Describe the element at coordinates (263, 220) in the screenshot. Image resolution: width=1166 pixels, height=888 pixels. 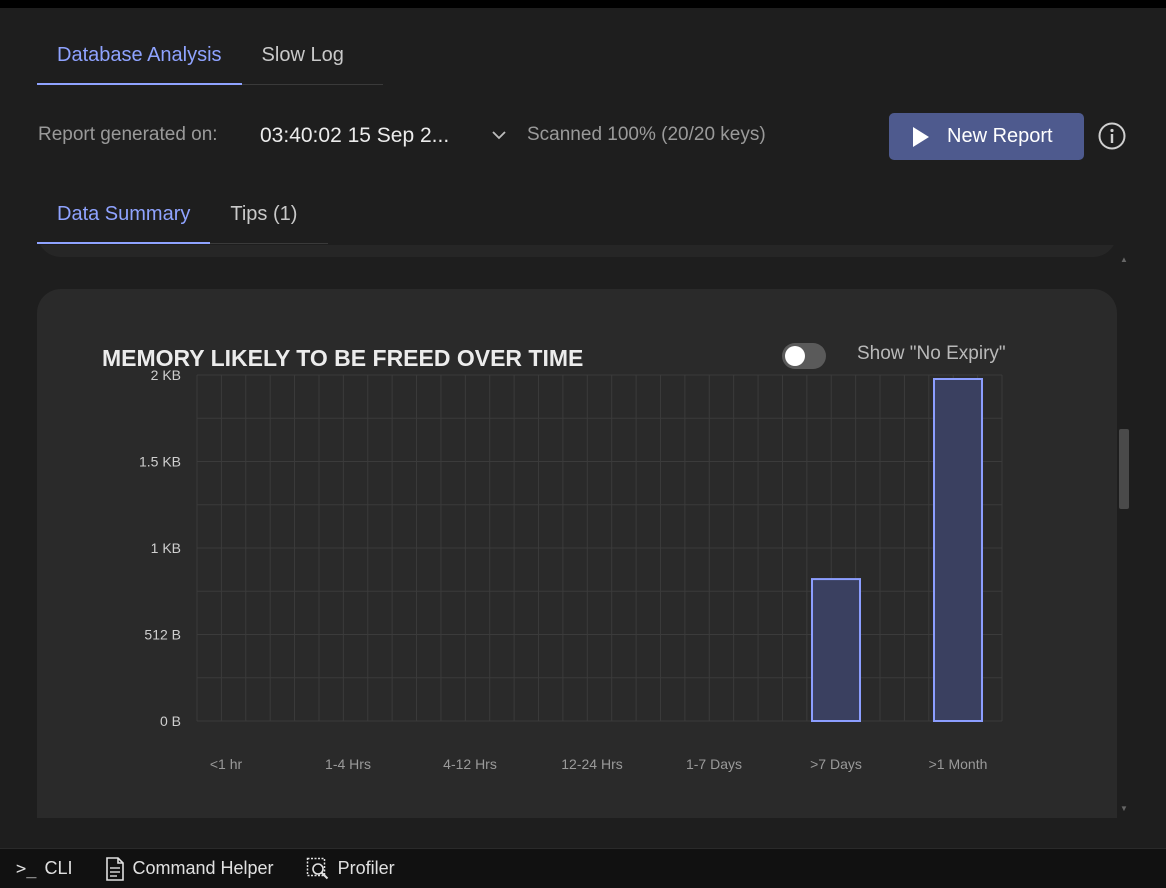
I see `tab-tips: Tips (1)` at that location.